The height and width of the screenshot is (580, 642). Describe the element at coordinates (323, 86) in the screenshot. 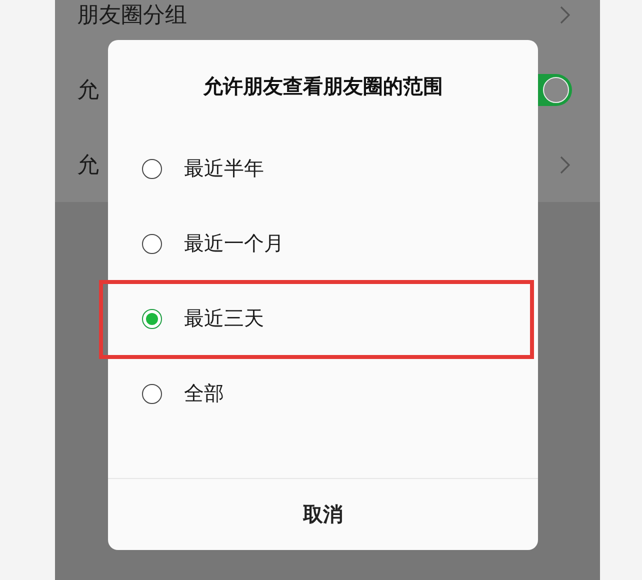

I see `dialog-title: 允许朋友查看朋友圈的范围` at that location.